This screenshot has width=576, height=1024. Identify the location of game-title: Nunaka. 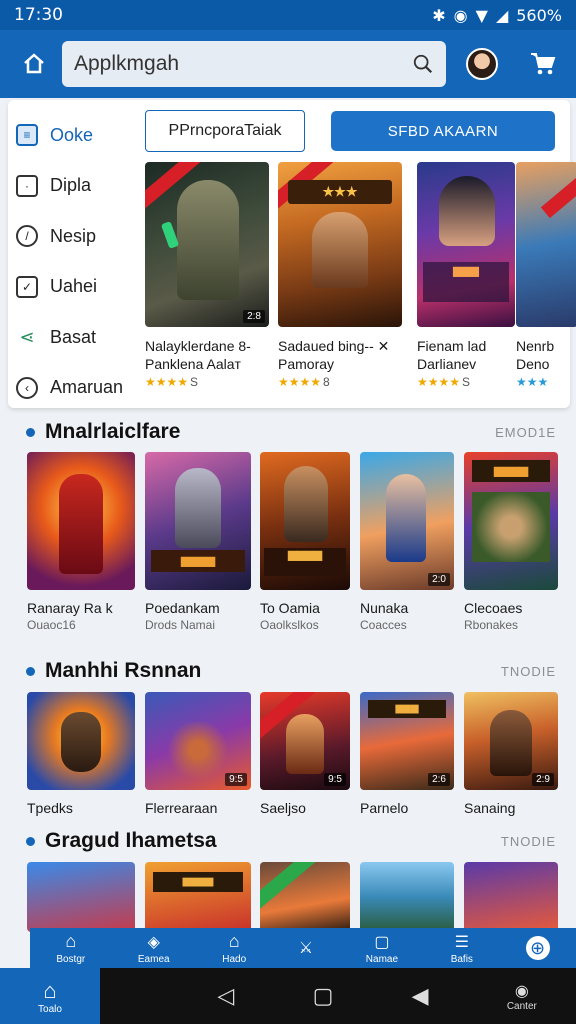
(384, 608).